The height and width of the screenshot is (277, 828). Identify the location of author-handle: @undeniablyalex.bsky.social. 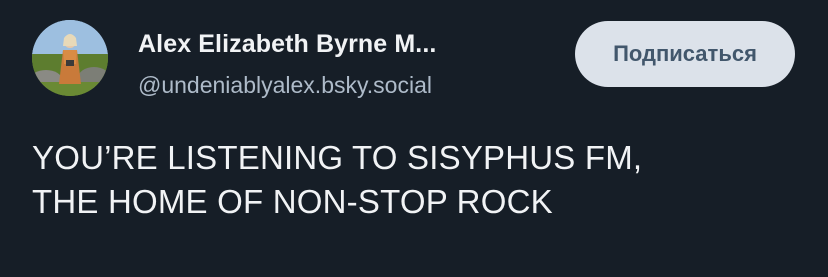
(285, 85).